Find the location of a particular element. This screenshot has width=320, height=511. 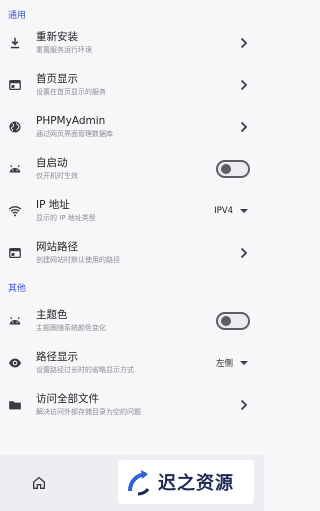

setting-subtitle: 解决访问外部存储目录为空的问题 is located at coordinates (88, 412).